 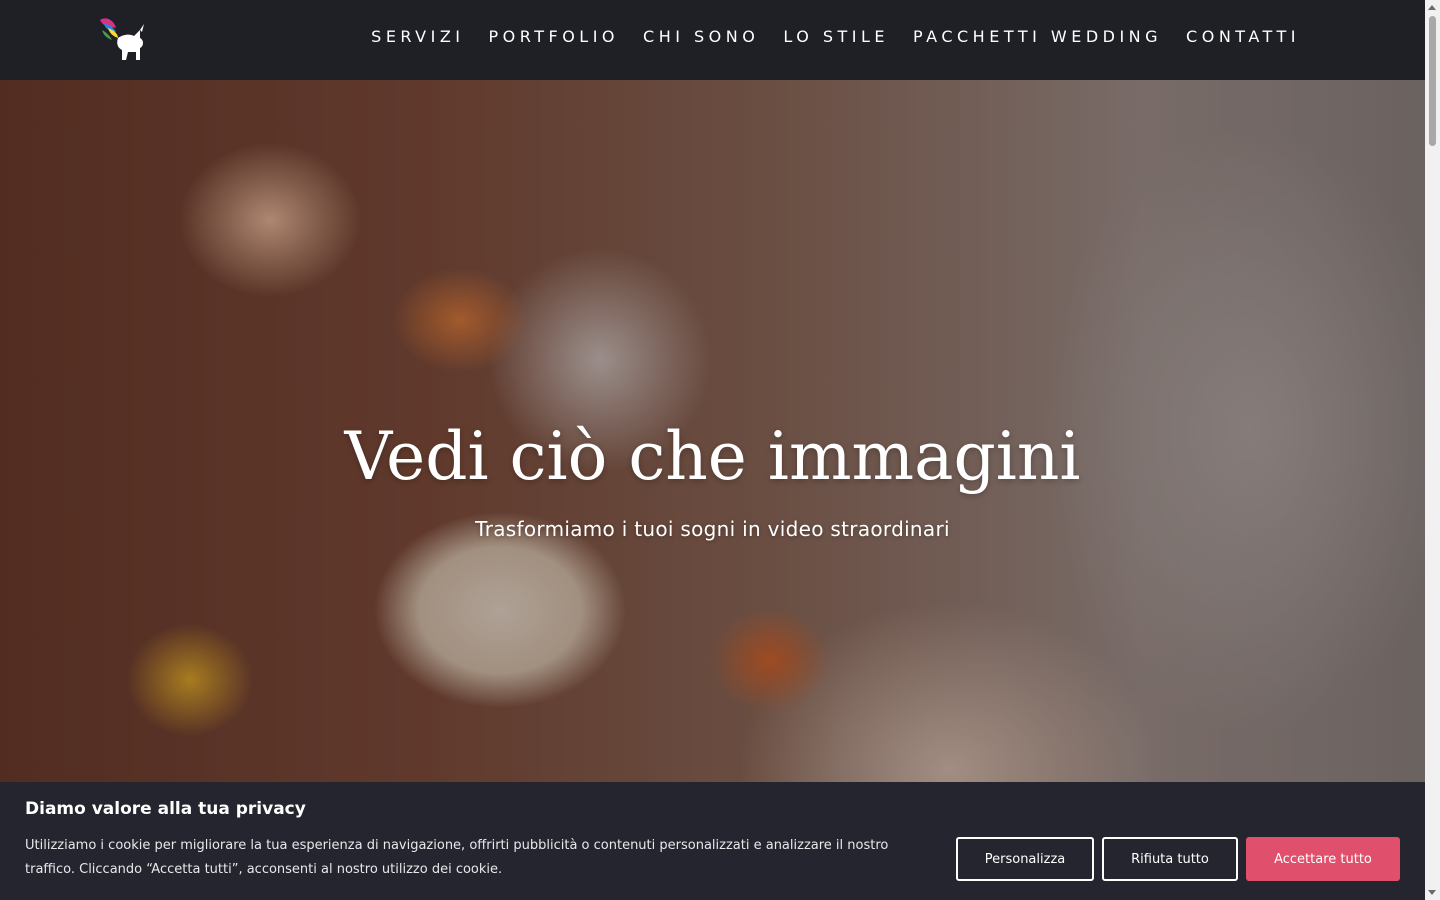 I want to click on nav-item-contatti: CONTATTI, so click(x=1243, y=36).